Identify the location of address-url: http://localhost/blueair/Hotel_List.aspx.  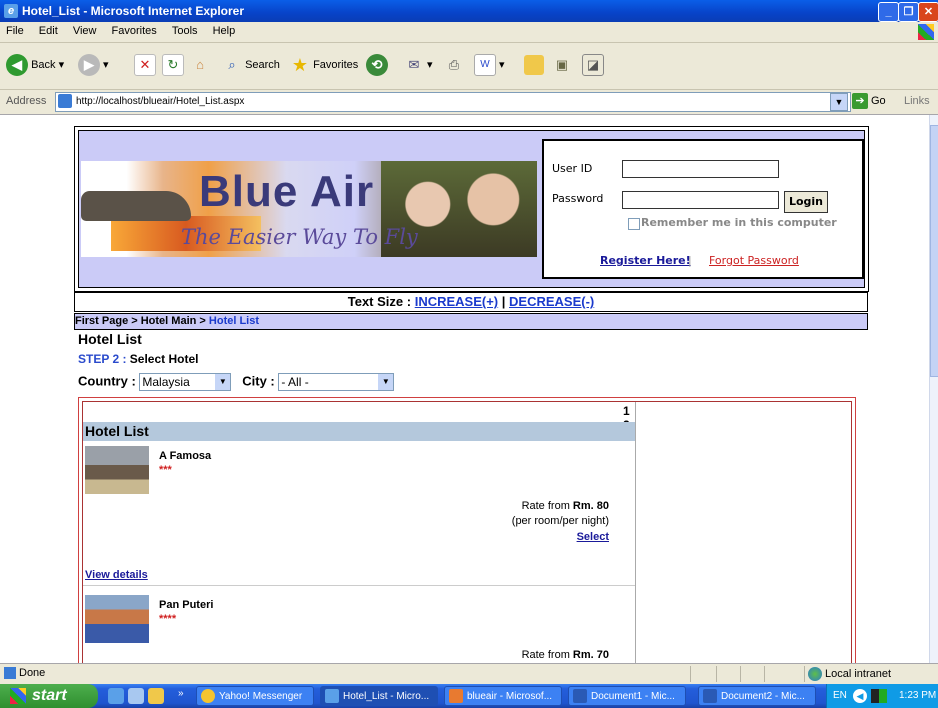
(160, 101).